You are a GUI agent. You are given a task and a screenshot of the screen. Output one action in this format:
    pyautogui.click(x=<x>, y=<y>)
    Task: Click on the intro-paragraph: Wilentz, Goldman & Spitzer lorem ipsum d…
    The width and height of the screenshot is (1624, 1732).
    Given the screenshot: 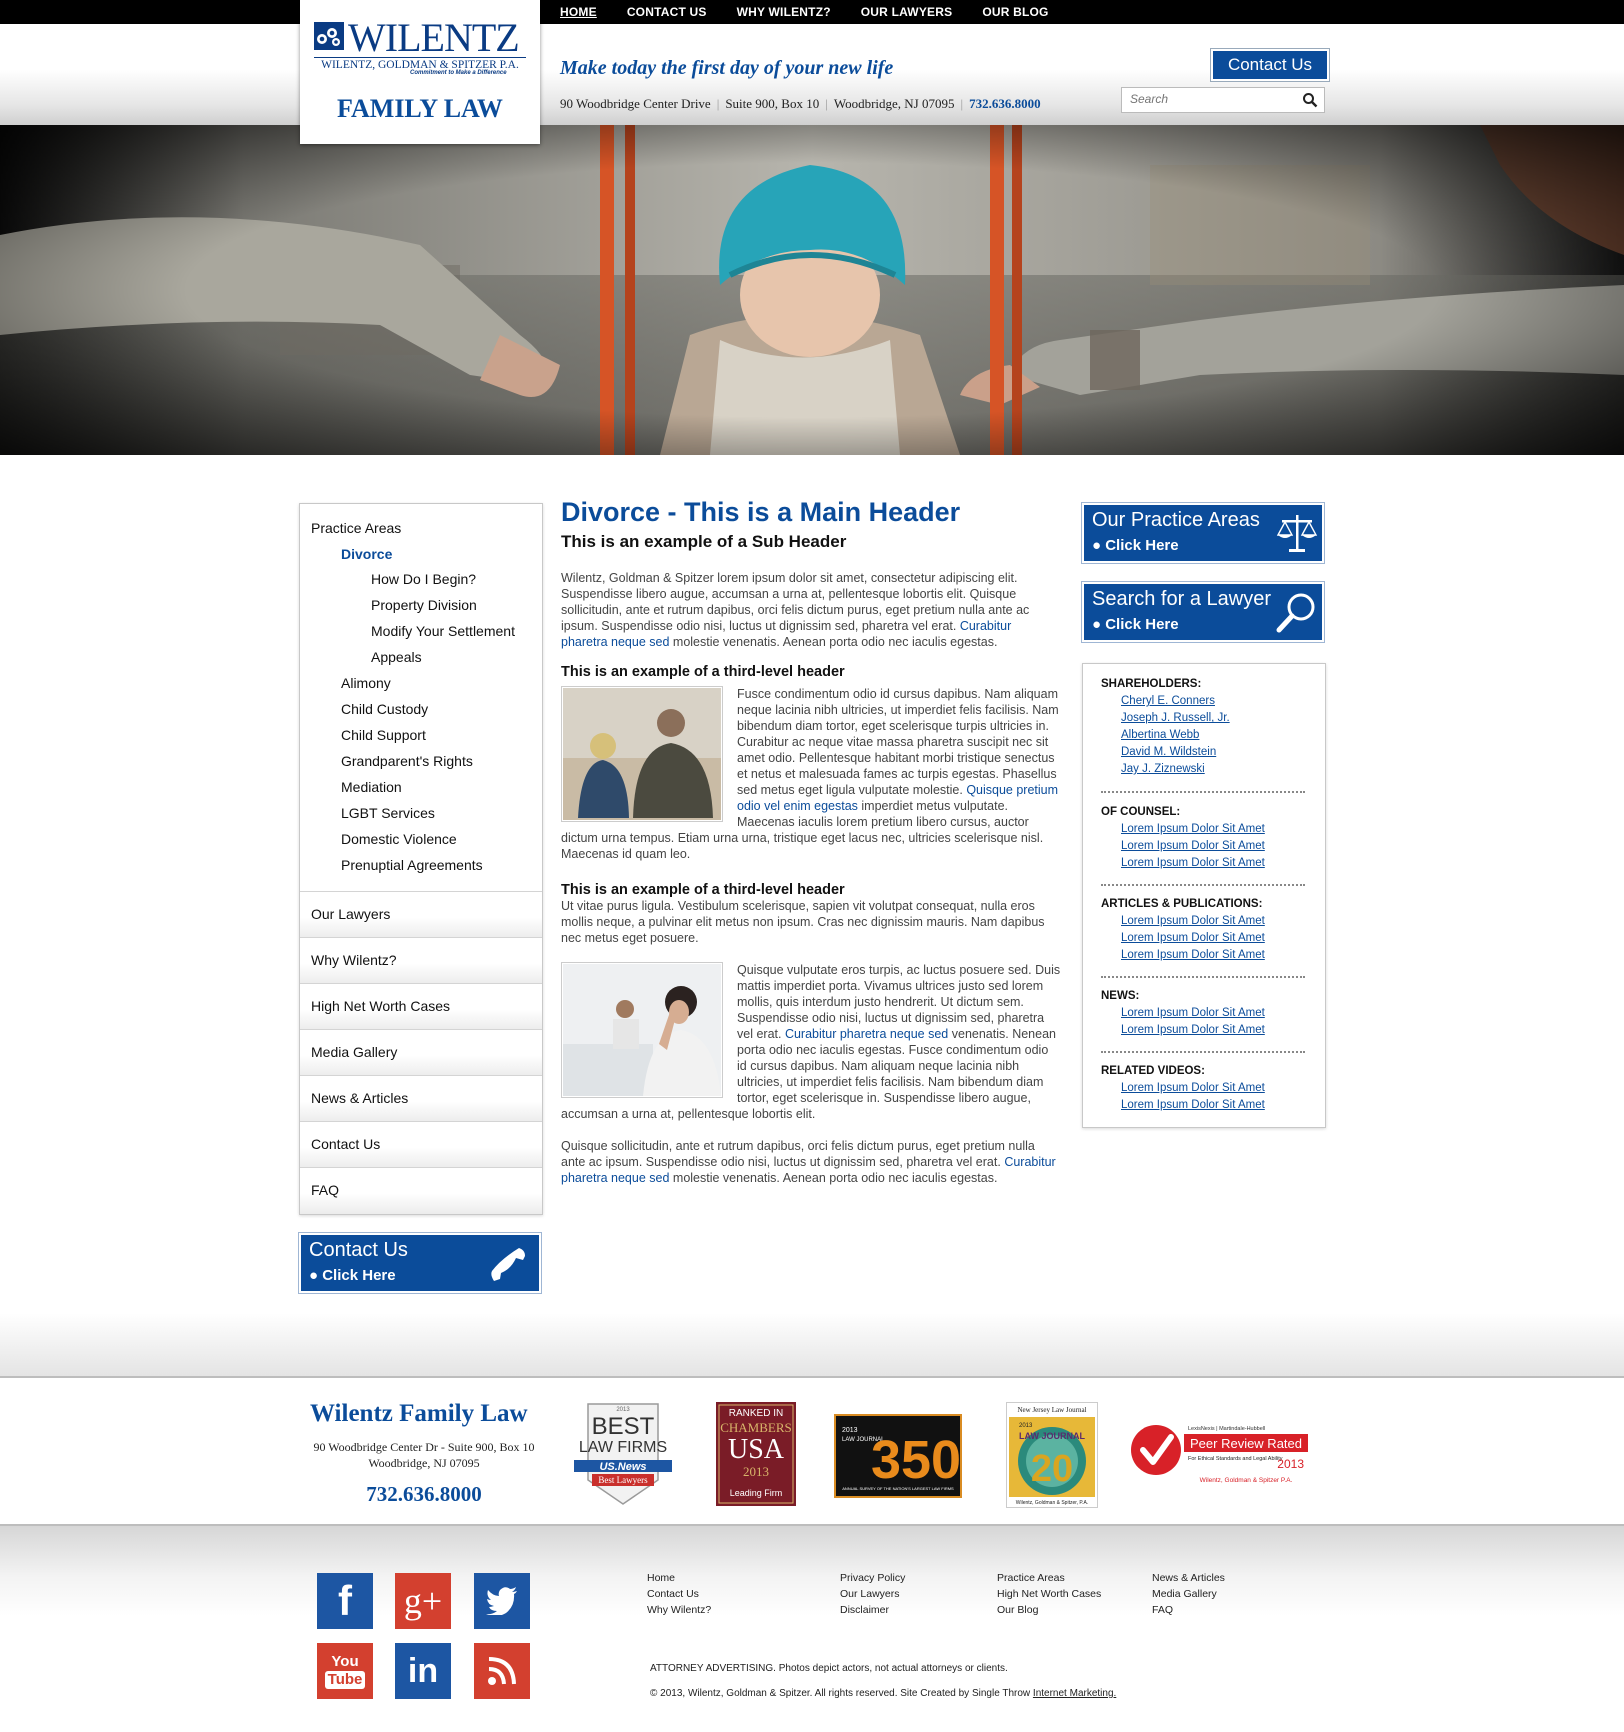 What is the action you would take?
    pyautogui.click(x=811, y=610)
    